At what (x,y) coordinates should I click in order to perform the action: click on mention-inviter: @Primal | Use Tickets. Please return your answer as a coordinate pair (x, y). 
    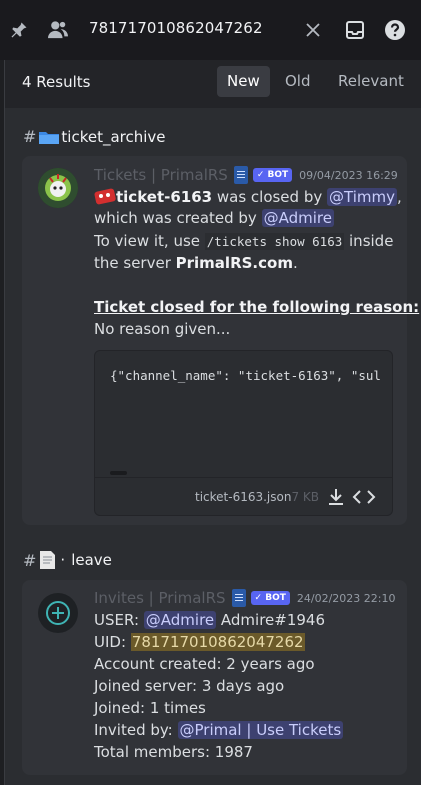
    Looking at the image, I should click on (260, 730).